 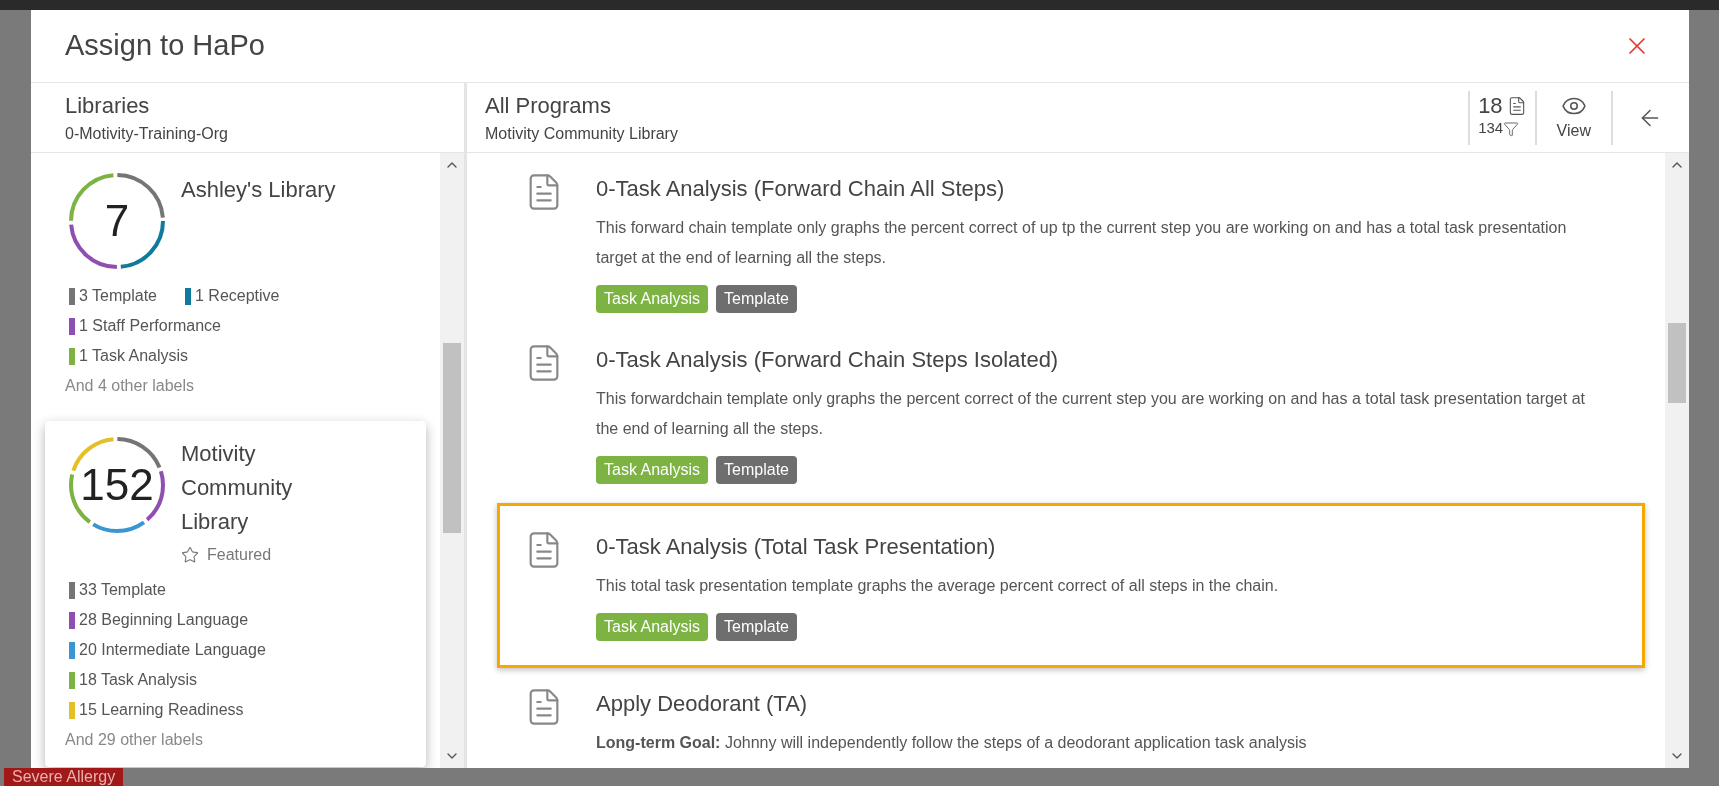 What do you see at coordinates (1572, 117) in the screenshot?
I see `view-button: View` at bounding box center [1572, 117].